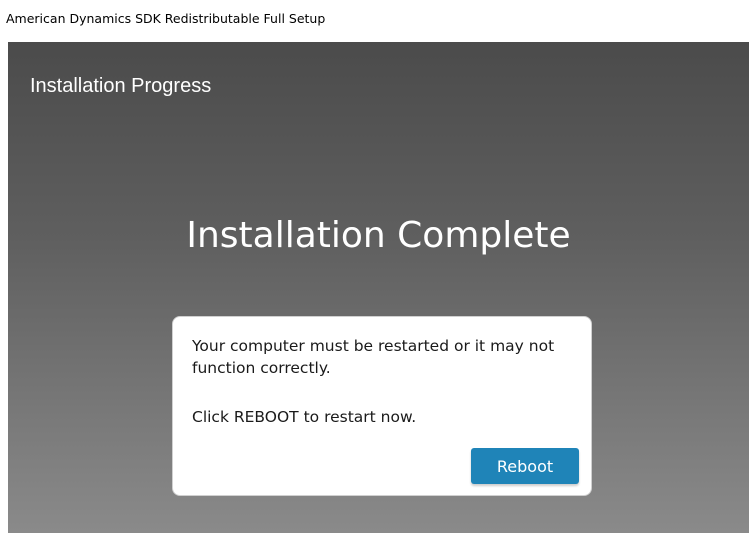  What do you see at coordinates (121, 86) in the screenshot?
I see `section-heading: Installation Progress` at bounding box center [121, 86].